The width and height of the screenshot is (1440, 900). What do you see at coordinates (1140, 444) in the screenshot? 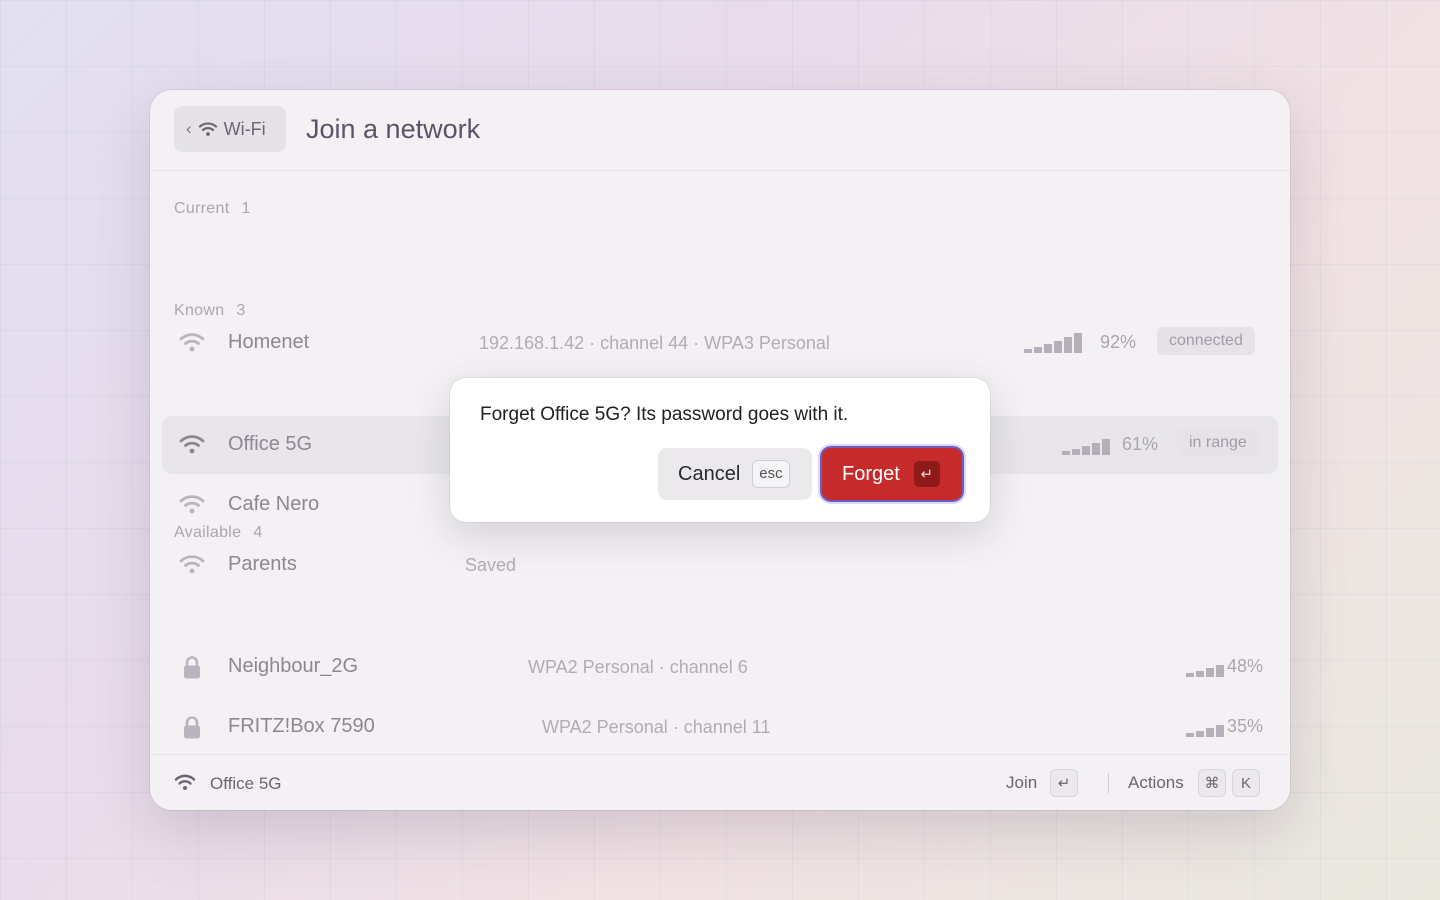
I see `signal-strength: 61%` at bounding box center [1140, 444].